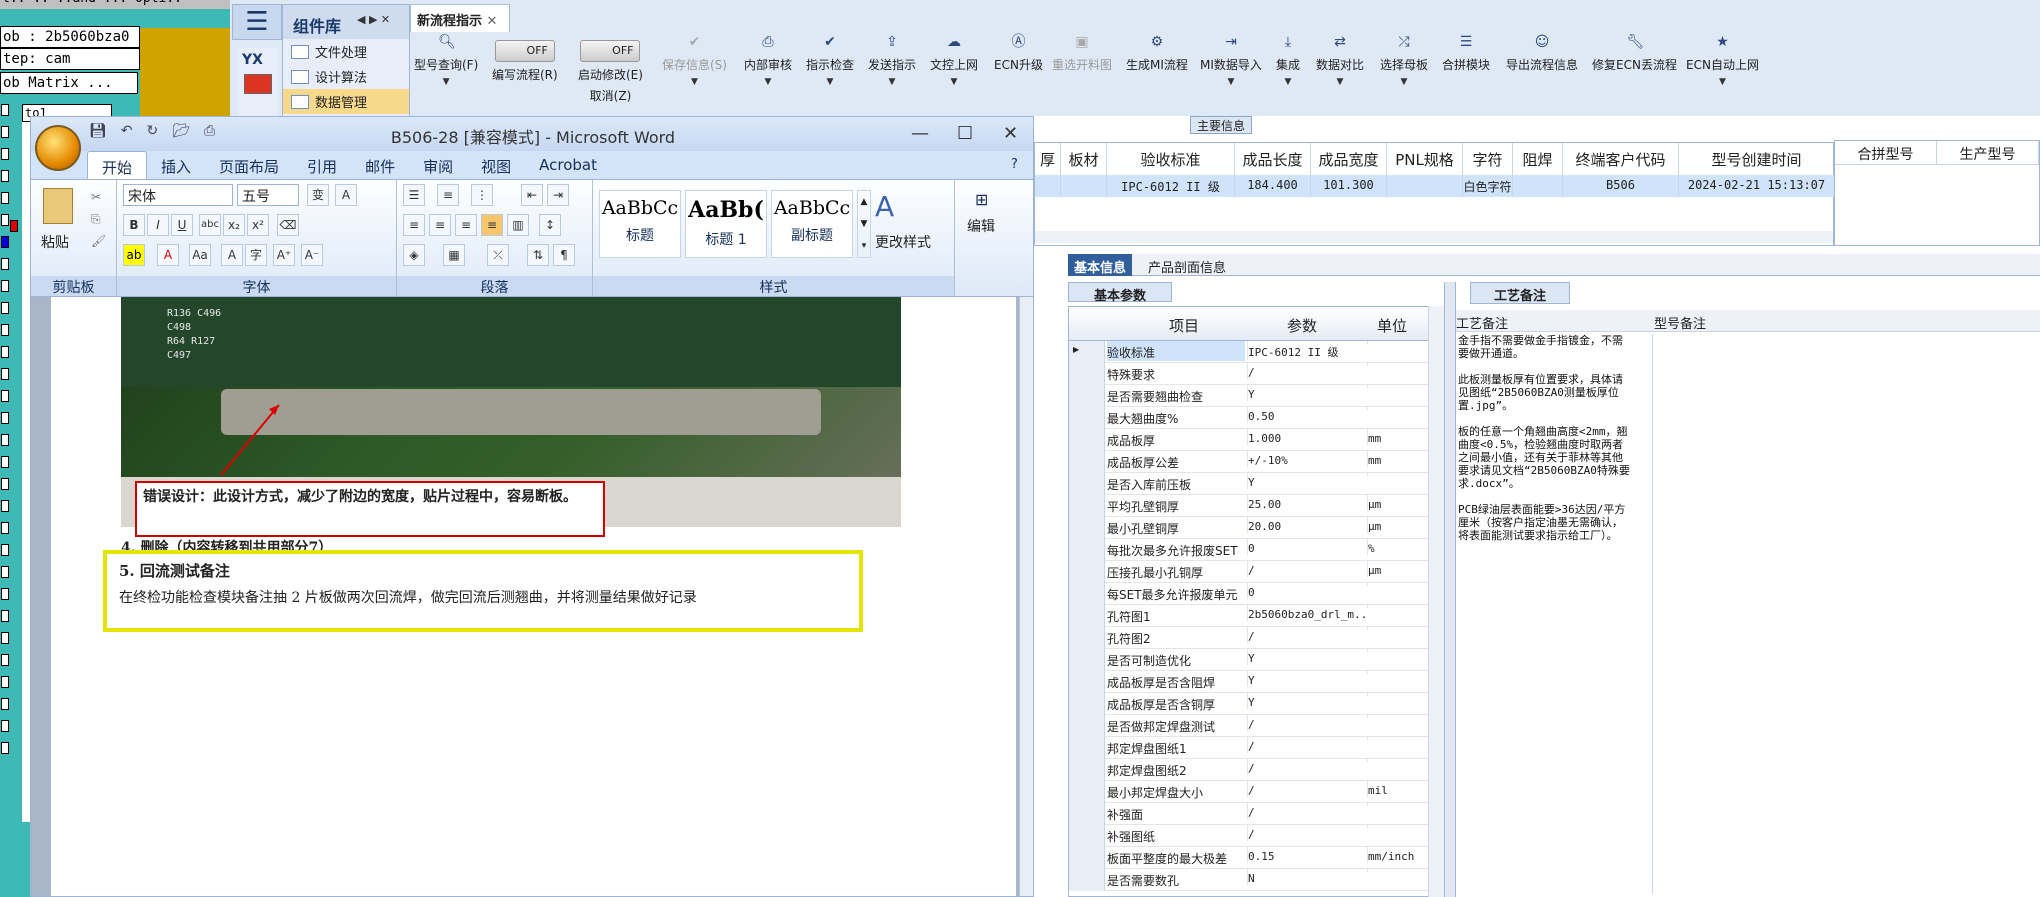  Describe the element at coordinates (903, 242) in the screenshot. I see `change-styles-button: 更改样式` at that location.